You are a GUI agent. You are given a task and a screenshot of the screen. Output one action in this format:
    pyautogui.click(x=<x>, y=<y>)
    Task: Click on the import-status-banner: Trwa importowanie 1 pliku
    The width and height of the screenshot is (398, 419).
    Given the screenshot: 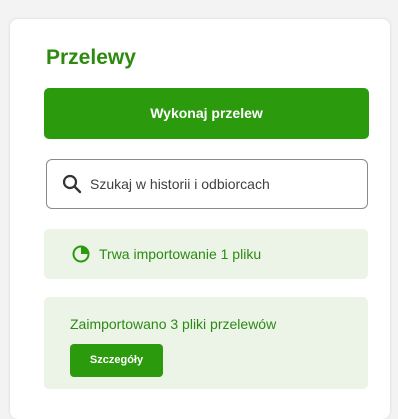 What is the action you would take?
    pyautogui.click(x=206, y=254)
    